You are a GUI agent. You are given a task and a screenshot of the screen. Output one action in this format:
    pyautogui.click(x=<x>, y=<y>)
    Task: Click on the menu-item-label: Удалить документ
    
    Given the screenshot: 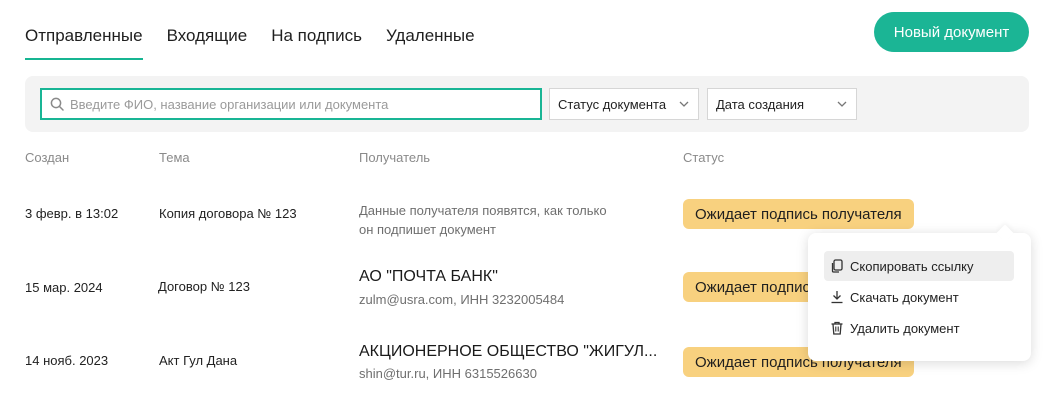 What is the action you would take?
    pyautogui.click(x=905, y=328)
    